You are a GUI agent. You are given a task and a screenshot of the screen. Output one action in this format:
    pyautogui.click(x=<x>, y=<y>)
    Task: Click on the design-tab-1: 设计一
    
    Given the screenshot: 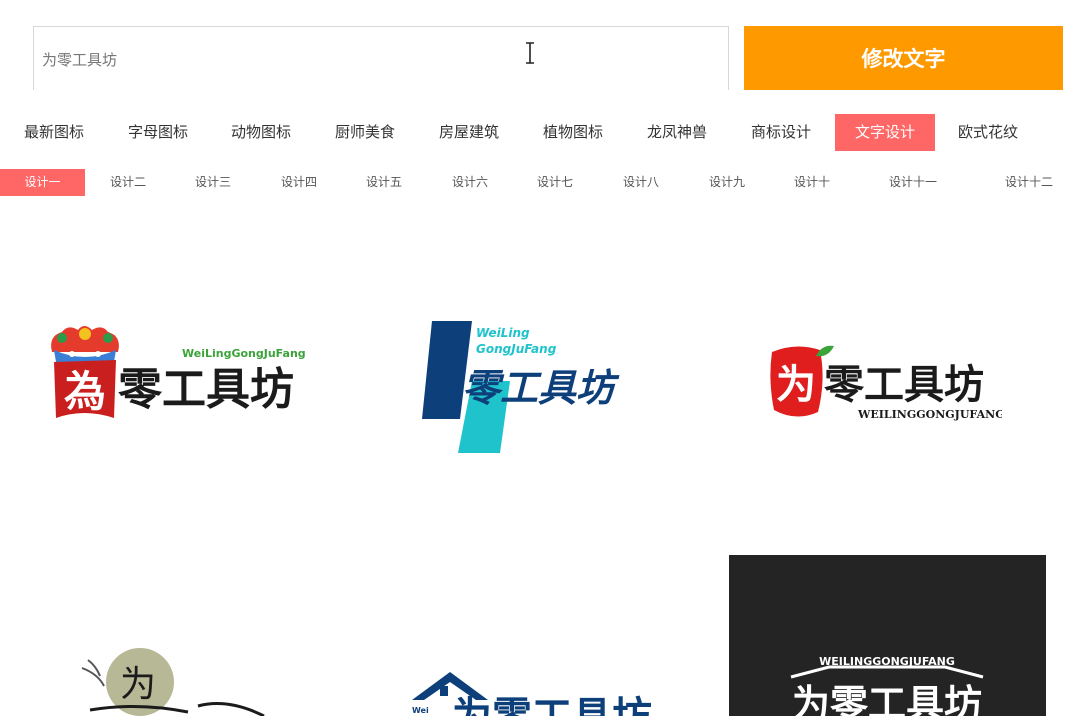 What is the action you would take?
    pyautogui.click(x=42, y=182)
    